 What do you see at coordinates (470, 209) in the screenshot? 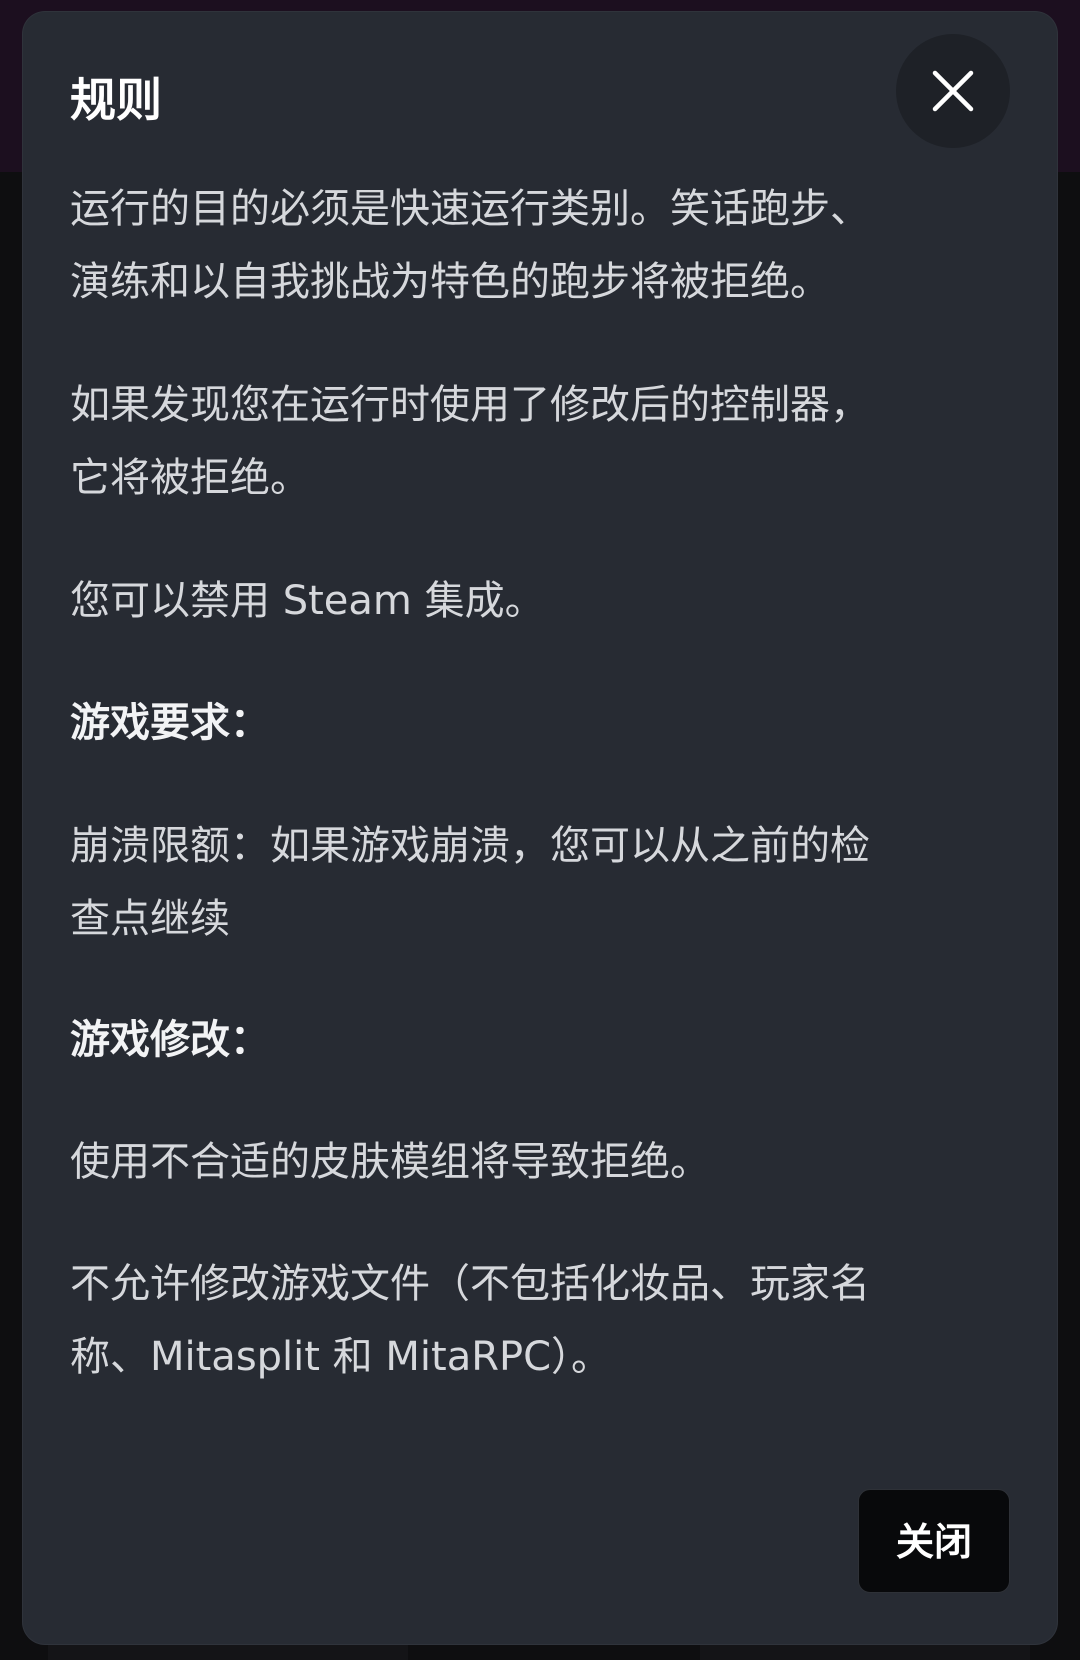
I see `rule-text: 运行的目的必须是快速运行类别。笑话跑步、` at bounding box center [470, 209].